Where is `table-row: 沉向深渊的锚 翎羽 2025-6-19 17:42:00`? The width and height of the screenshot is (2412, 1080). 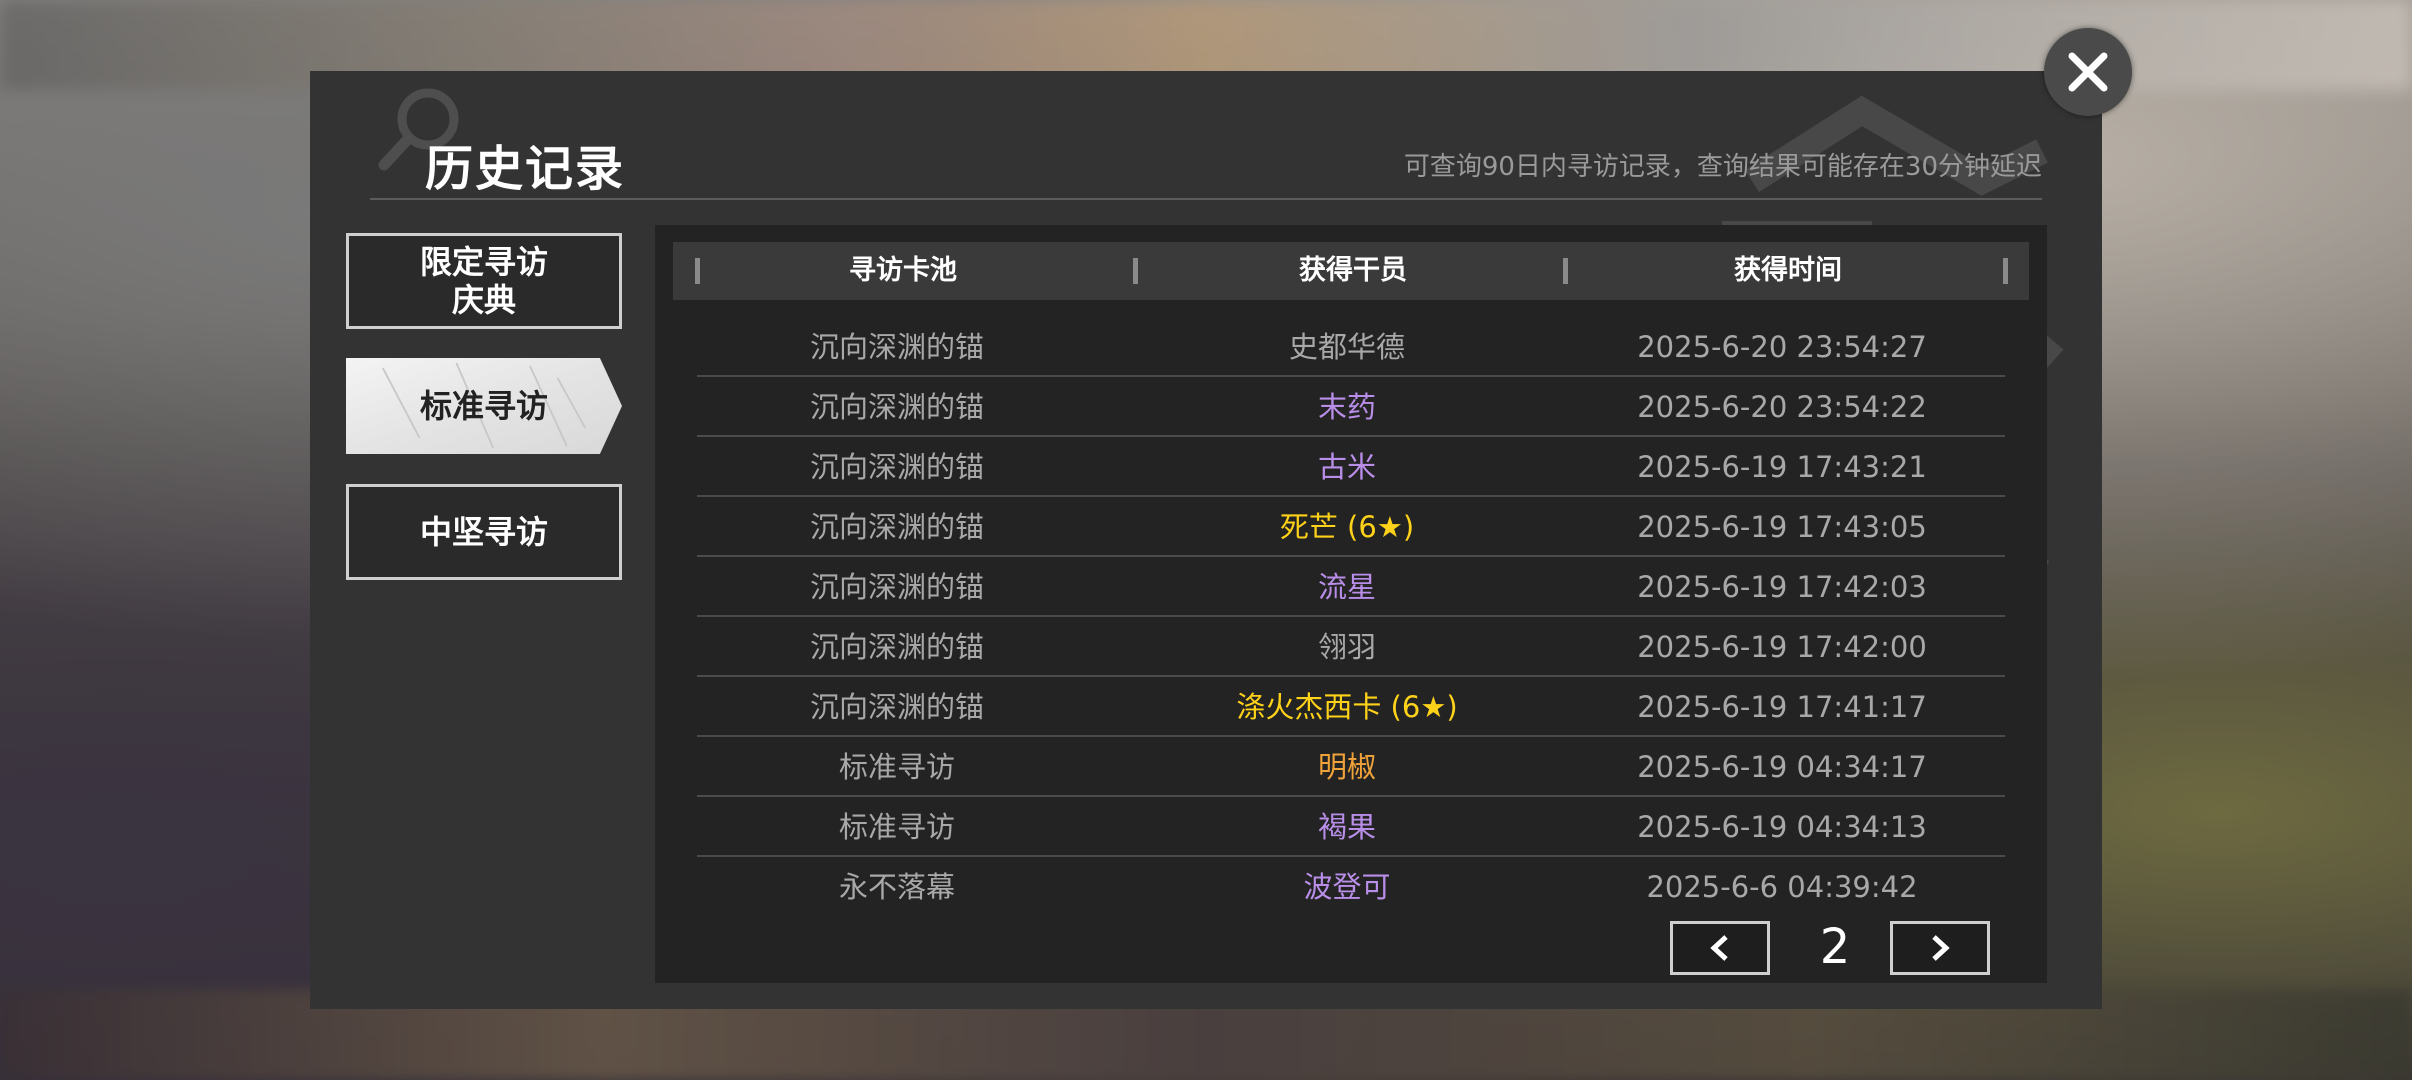 table-row: 沉向深渊的锚 翎羽 2025-6-19 17:42:00 is located at coordinates (1351, 647).